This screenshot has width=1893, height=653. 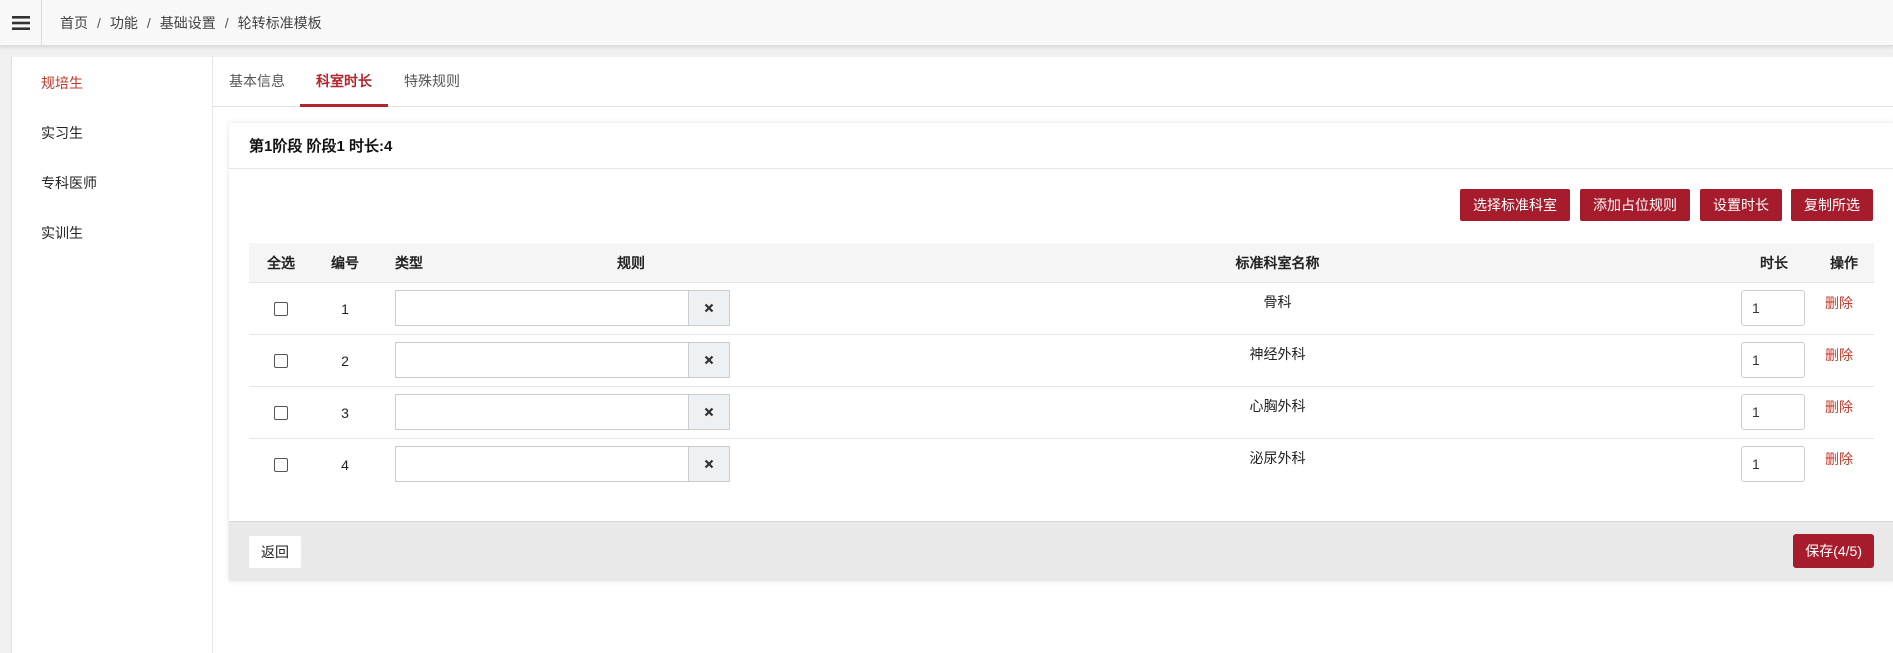 I want to click on table-row: 2 神经外科 删除, so click(x=1061, y=361).